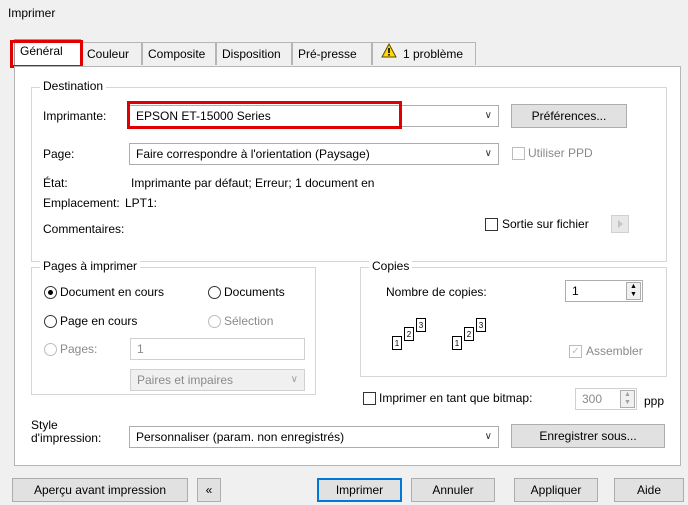  I want to click on collate-checkbox: ✓, so click(575, 351).